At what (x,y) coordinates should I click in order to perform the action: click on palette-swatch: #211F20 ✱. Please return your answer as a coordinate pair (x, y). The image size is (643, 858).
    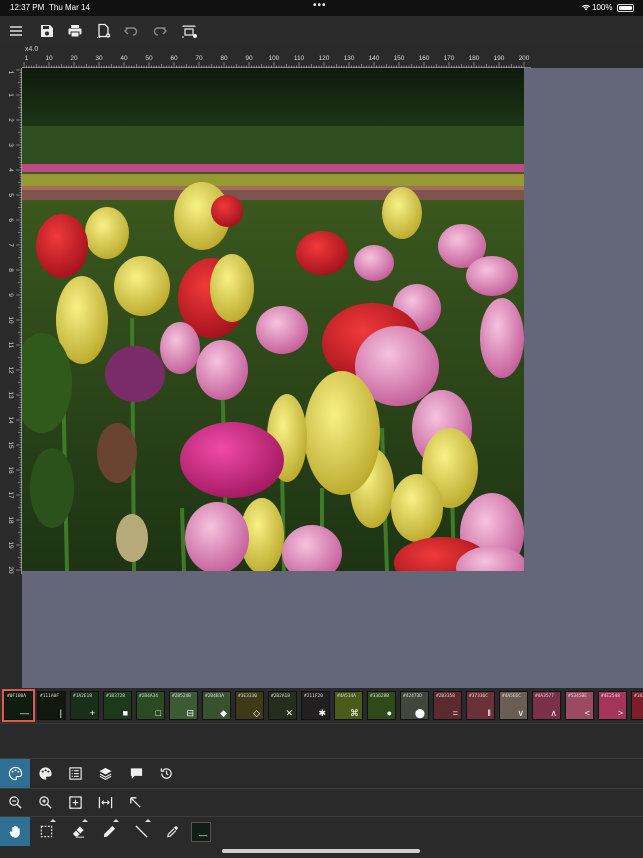
    Looking at the image, I should click on (315, 705).